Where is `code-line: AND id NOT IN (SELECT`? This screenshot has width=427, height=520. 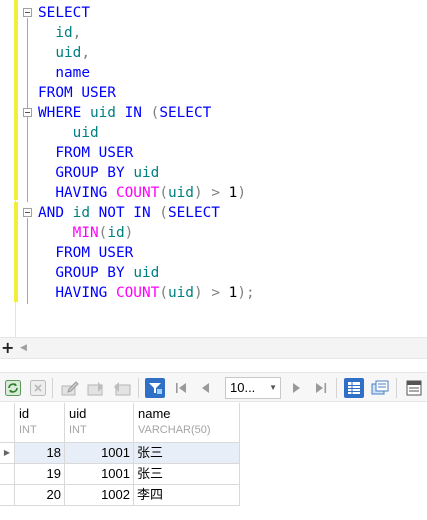
code-line: AND id NOT IN (SELECT is located at coordinates (146, 213).